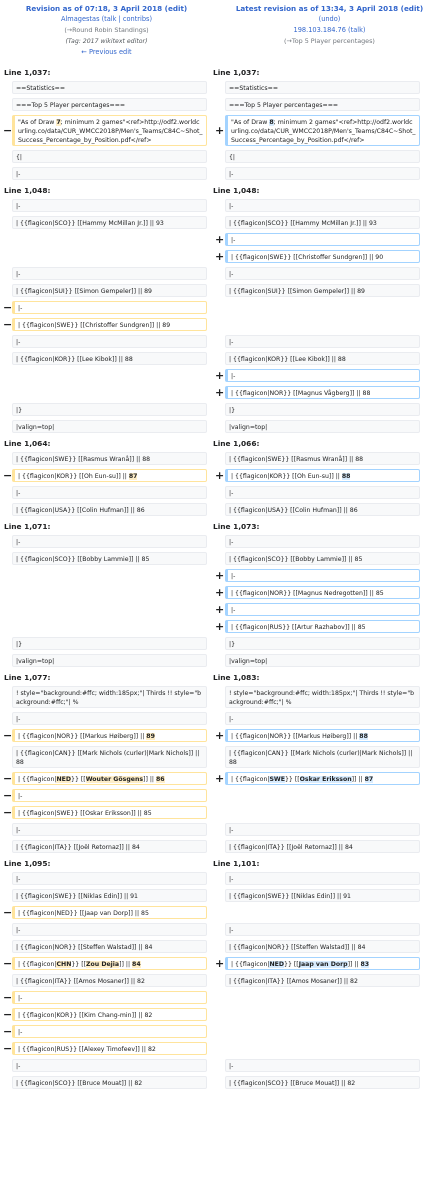  What do you see at coordinates (150, 736) in the screenshot?
I see `deleted-word: 89` at bounding box center [150, 736].